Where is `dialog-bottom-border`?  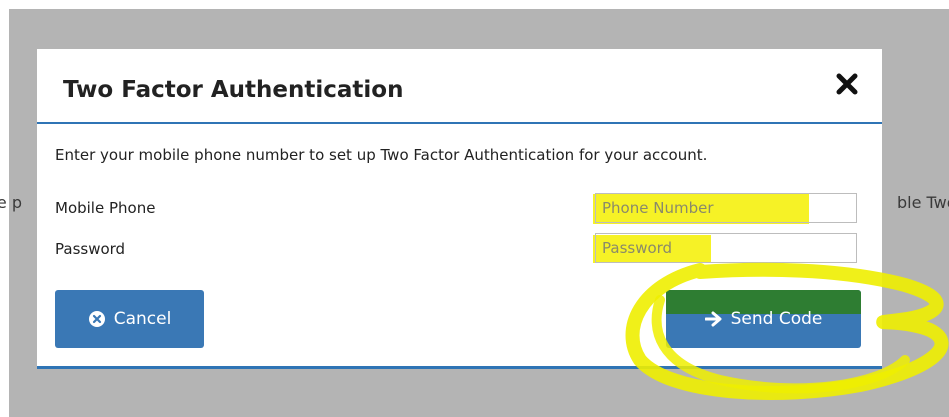 dialog-bottom-border is located at coordinates (459, 367).